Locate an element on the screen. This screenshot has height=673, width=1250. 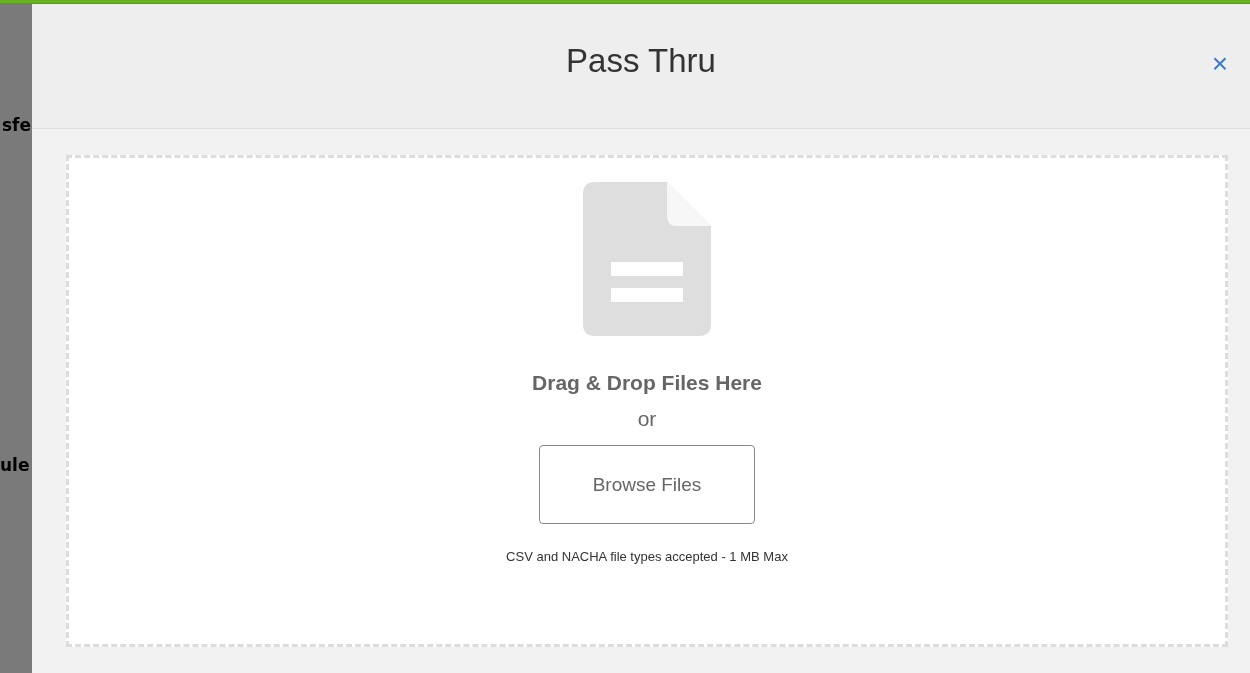
dropzone-heading: Drag & Drop Files Here is located at coordinates (647, 383).